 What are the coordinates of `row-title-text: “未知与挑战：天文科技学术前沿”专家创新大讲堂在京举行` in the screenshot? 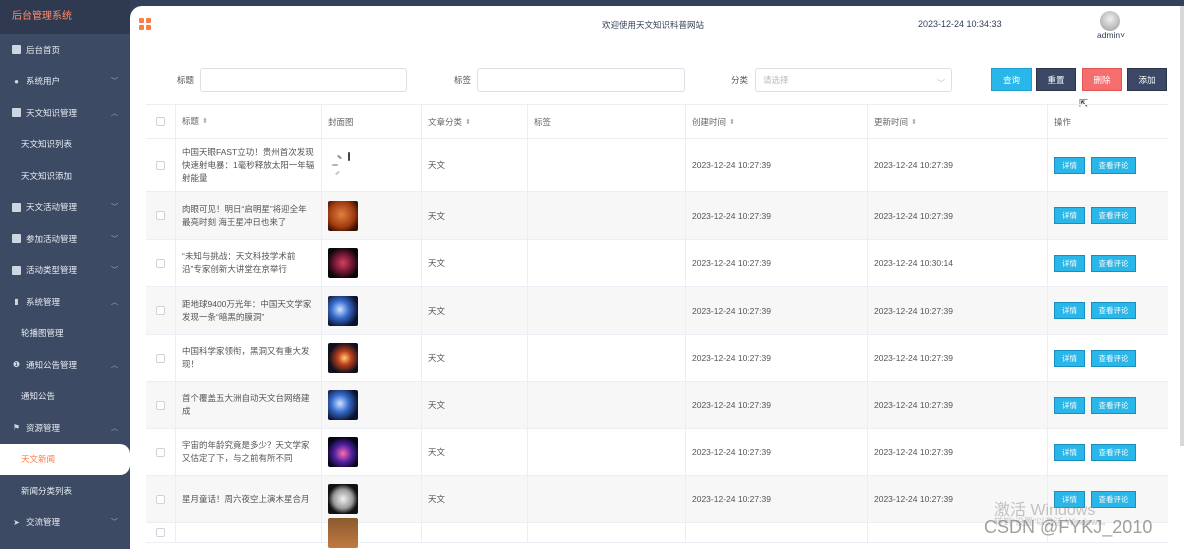 It's located at (239, 262).